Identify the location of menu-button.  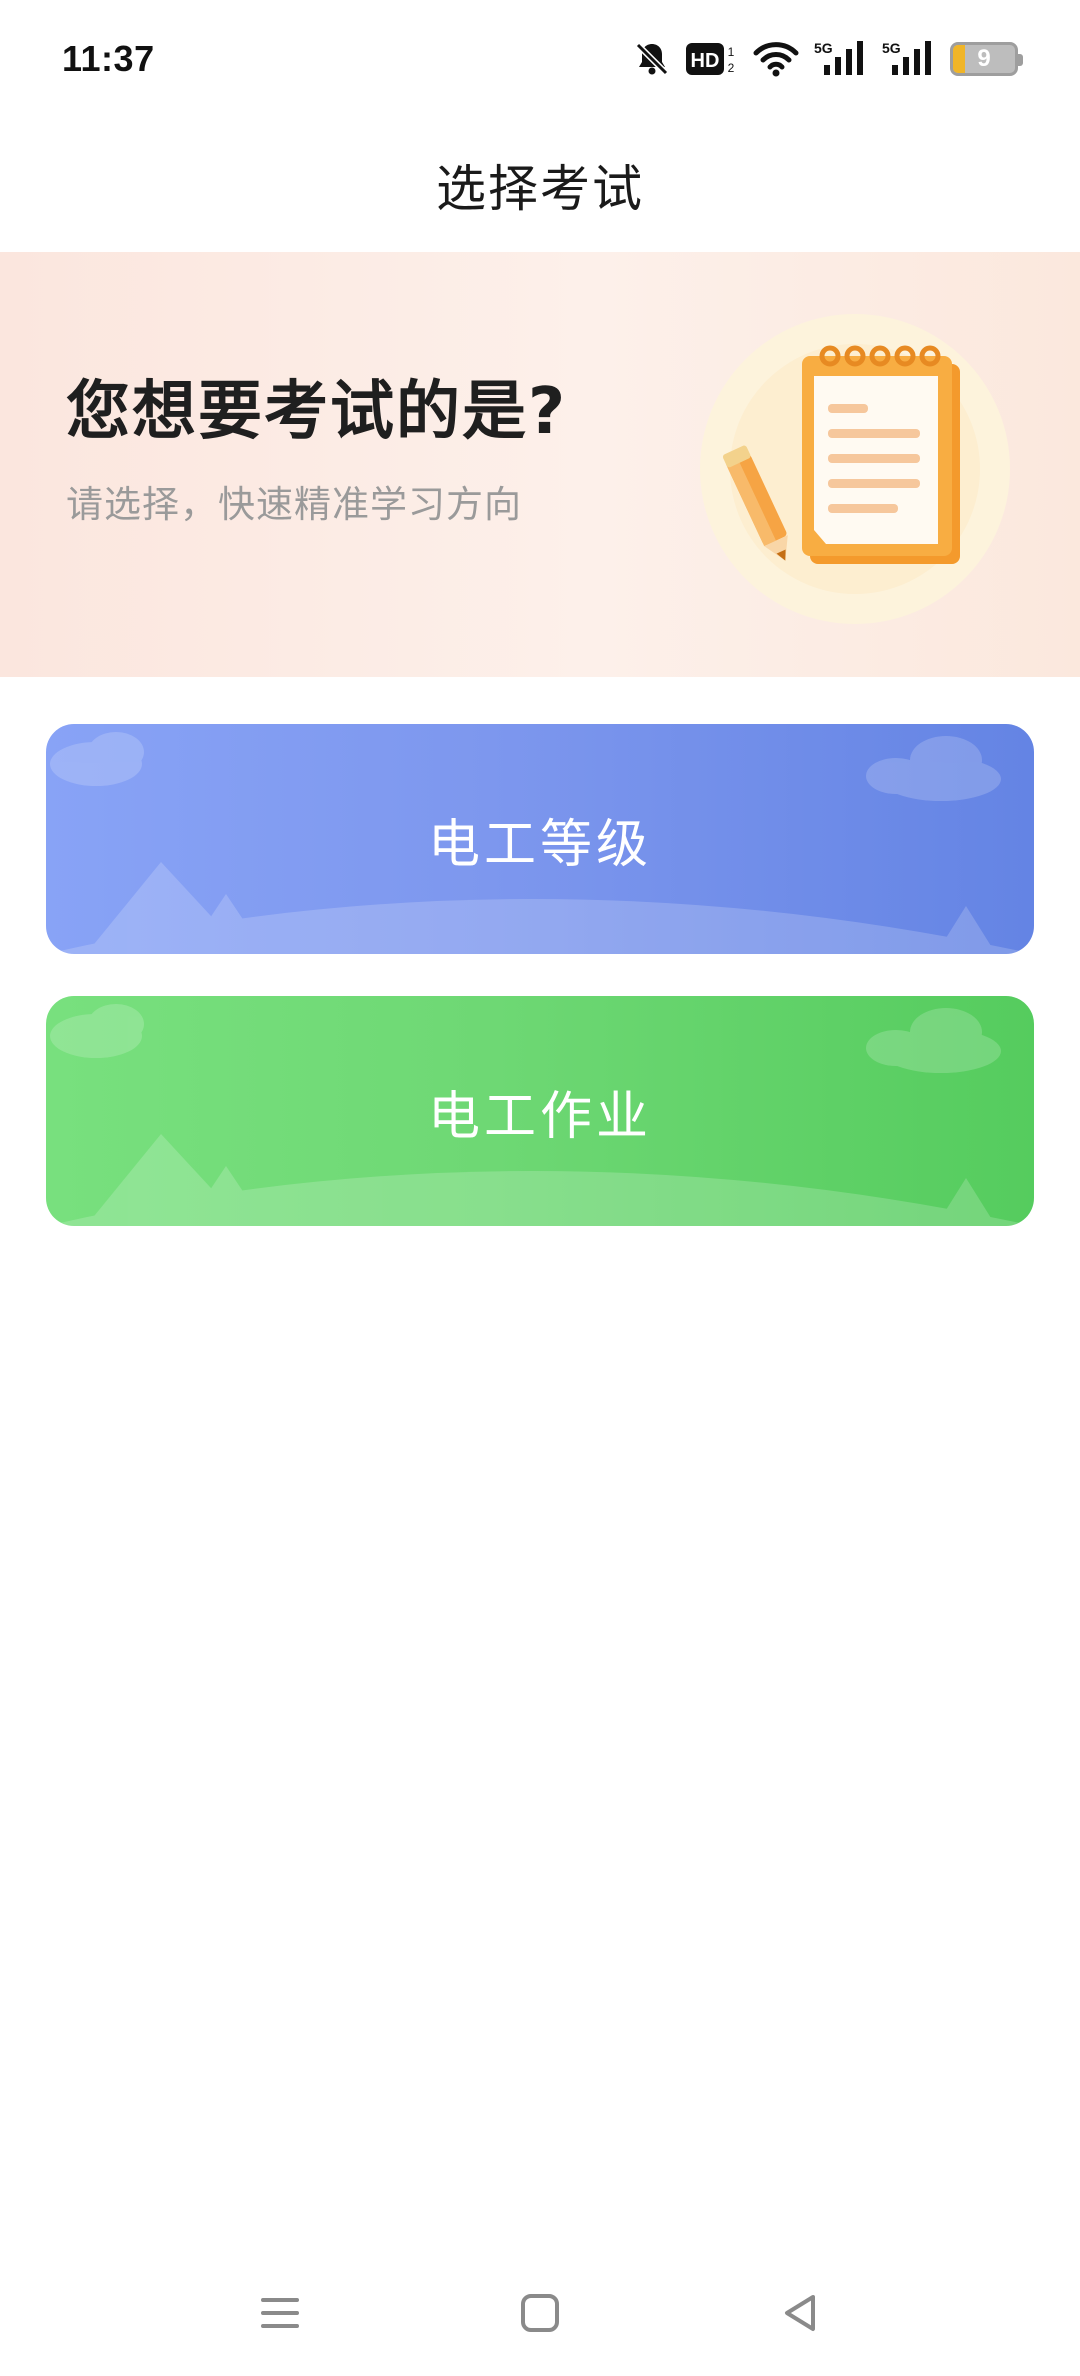
(280, 2313).